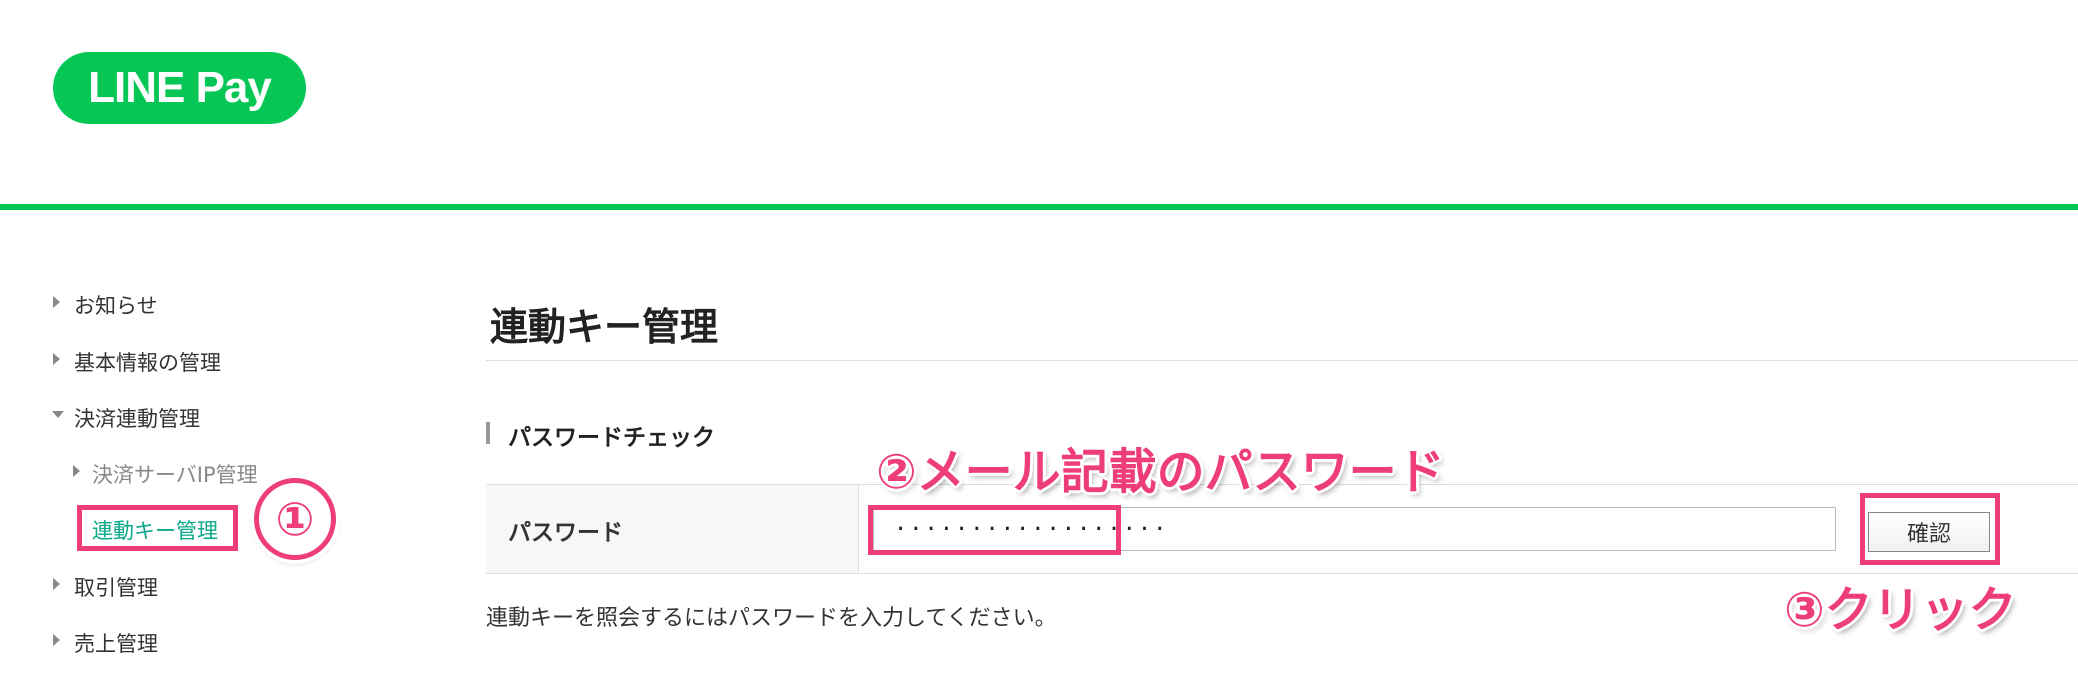 The height and width of the screenshot is (686, 2078). What do you see at coordinates (488, 433) in the screenshot?
I see `section-marker` at bounding box center [488, 433].